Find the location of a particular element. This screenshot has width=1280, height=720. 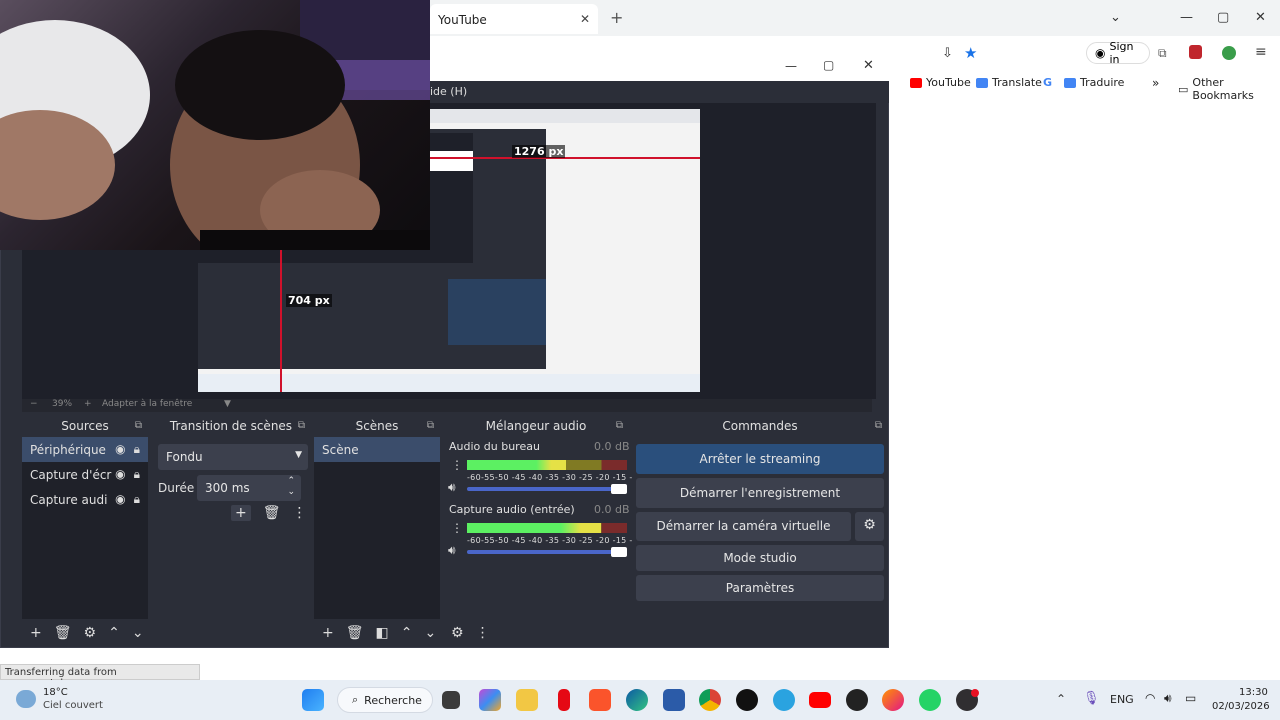

start-virtual-camera-button: Démarrer la caméra virtuelle is located at coordinates (743, 526).